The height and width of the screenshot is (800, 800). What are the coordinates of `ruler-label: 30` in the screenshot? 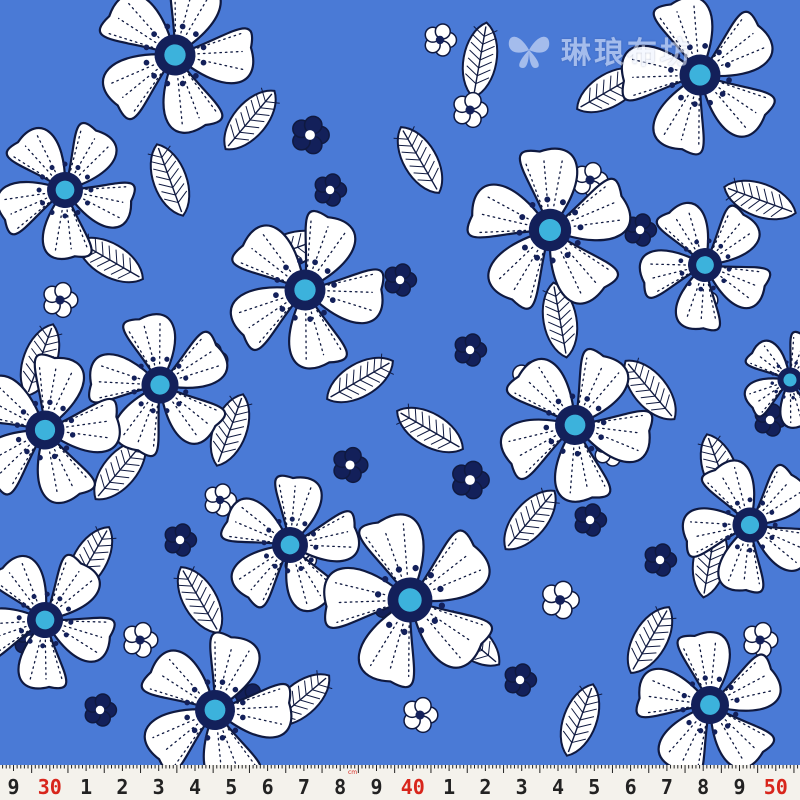 It's located at (50, 787).